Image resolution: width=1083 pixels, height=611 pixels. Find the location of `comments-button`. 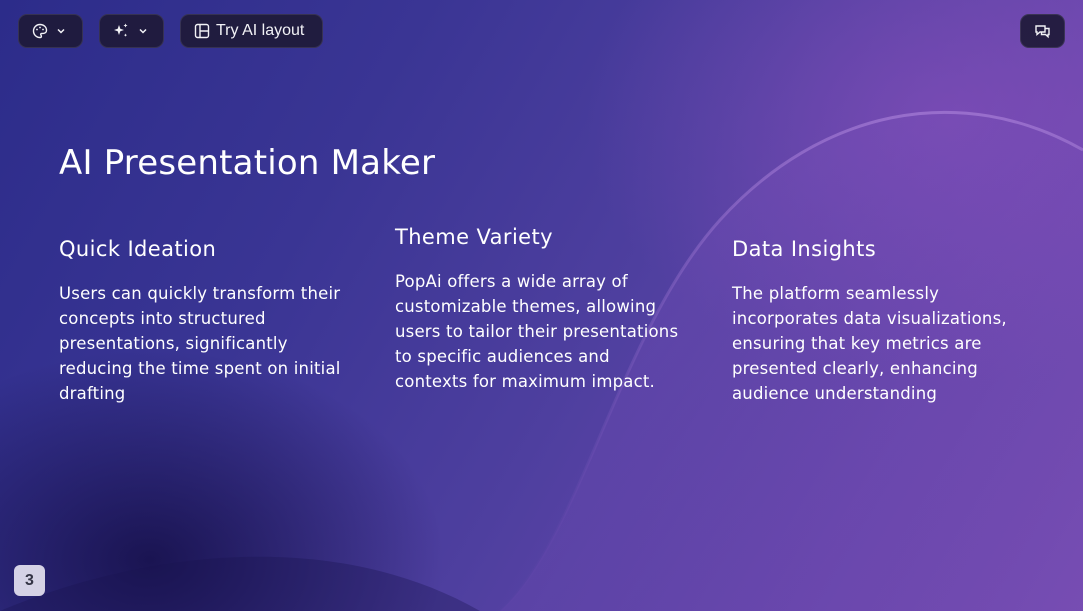

comments-button is located at coordinates (1042, 31).